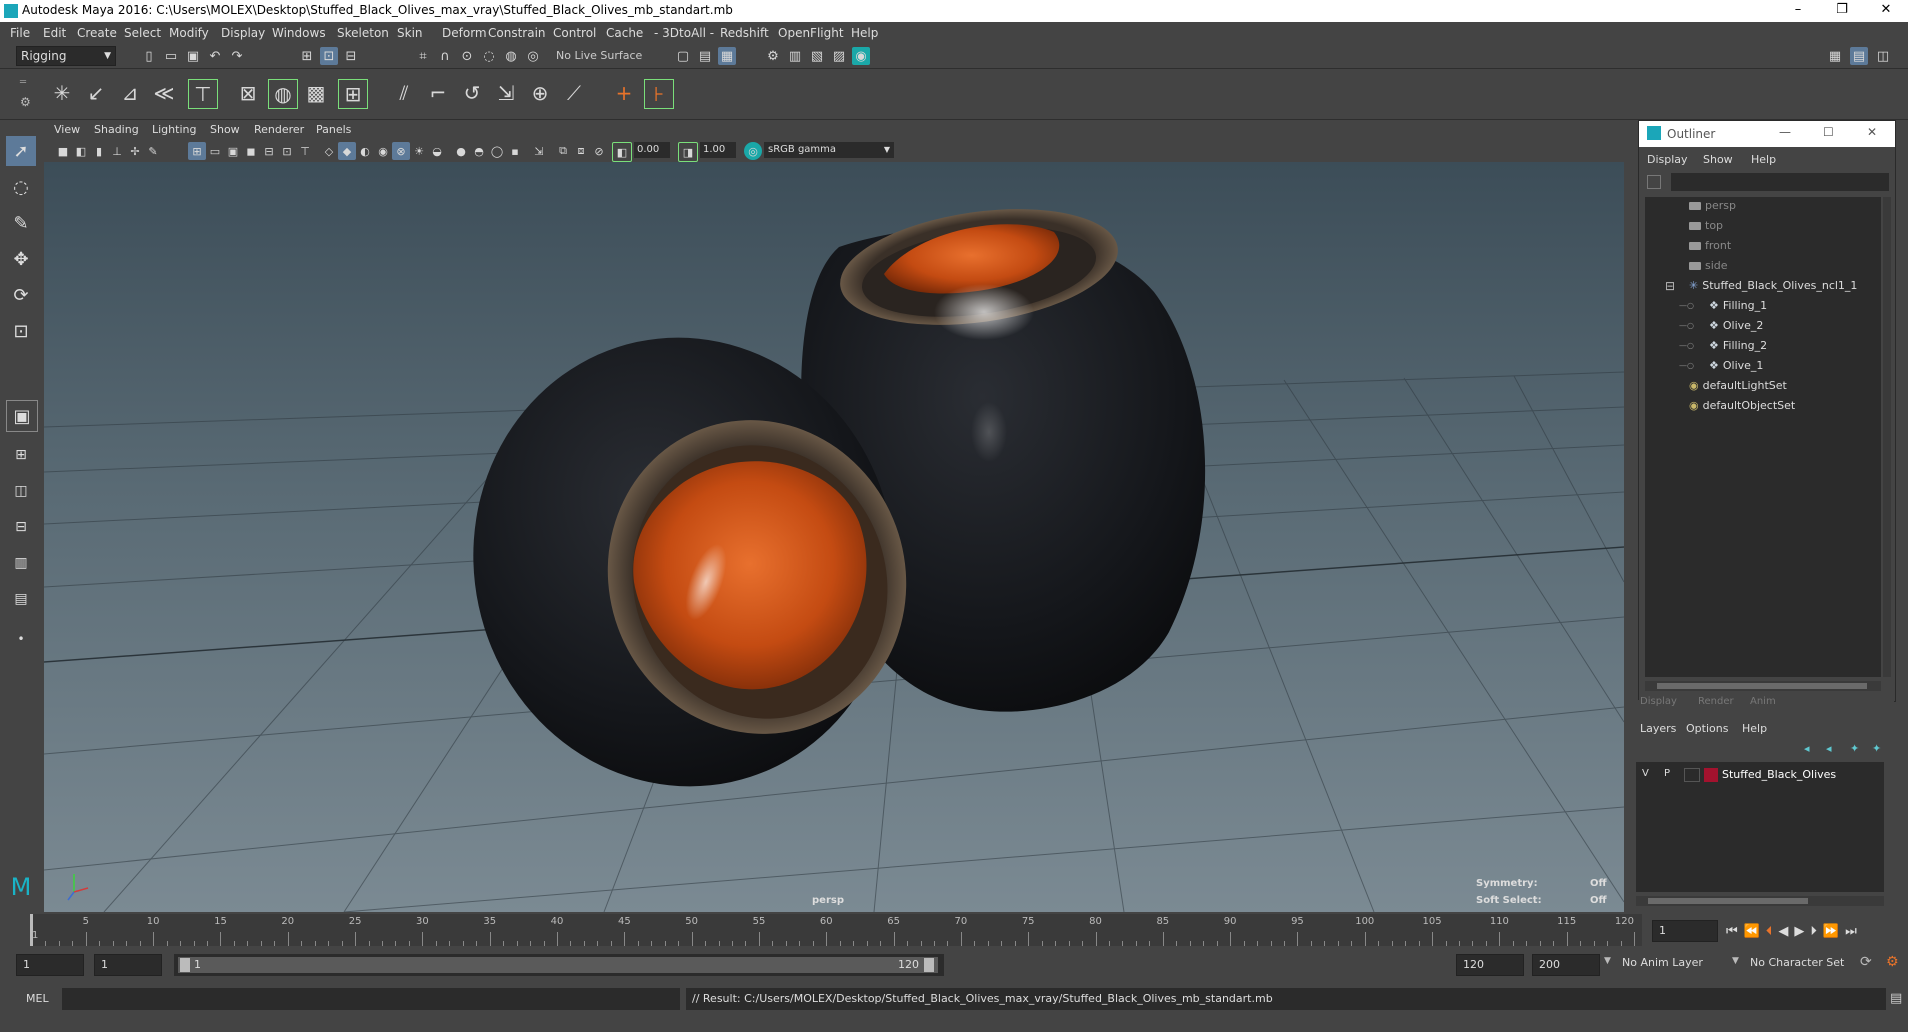  Describe the element at coordinates (581, 151) in the screenshot. I see `xray-active-icon: ⧈` at that location.